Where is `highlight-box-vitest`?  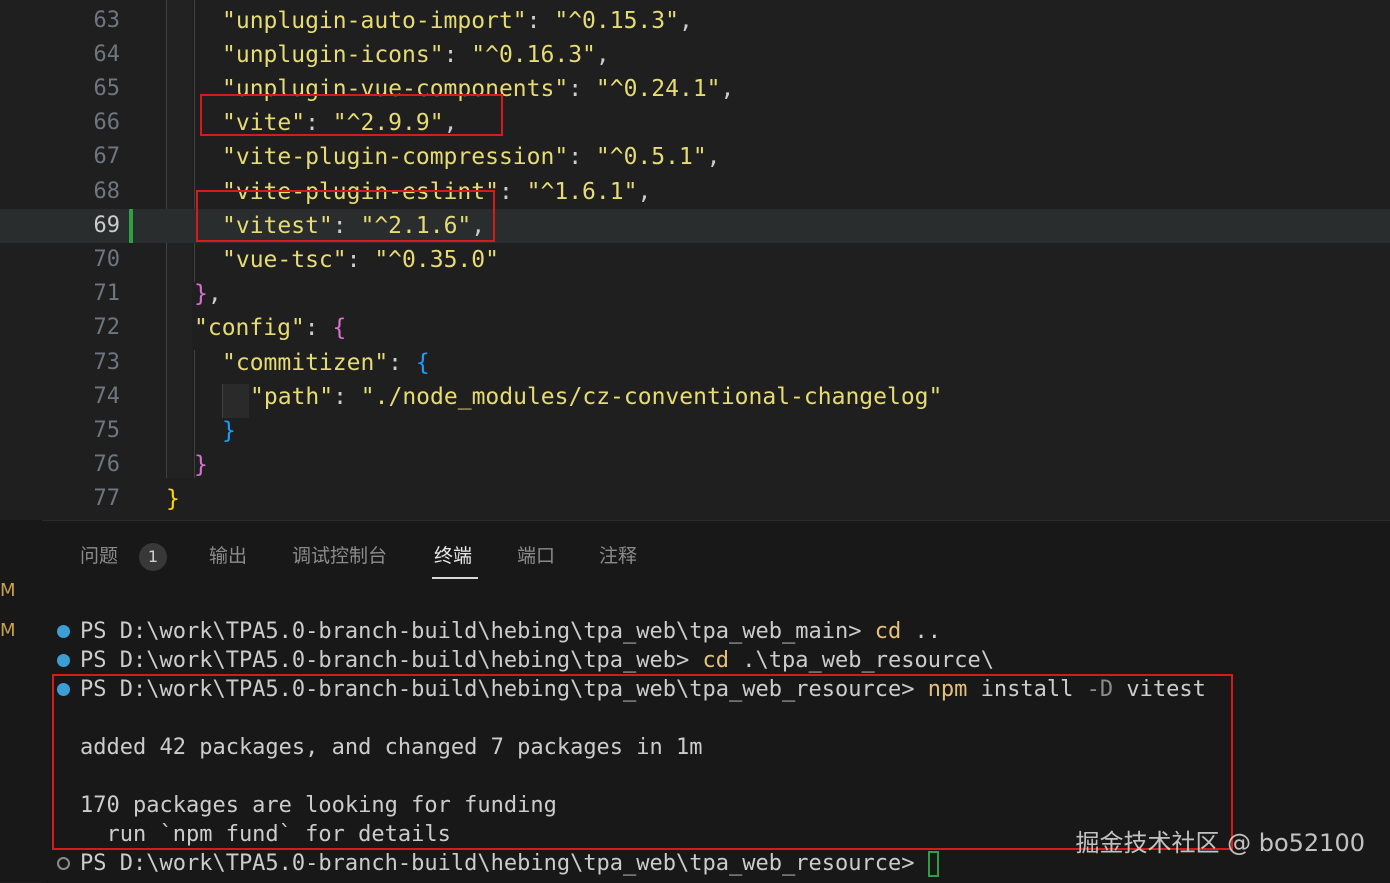
highlight-box-vitest is located at coordinates (345, 216).